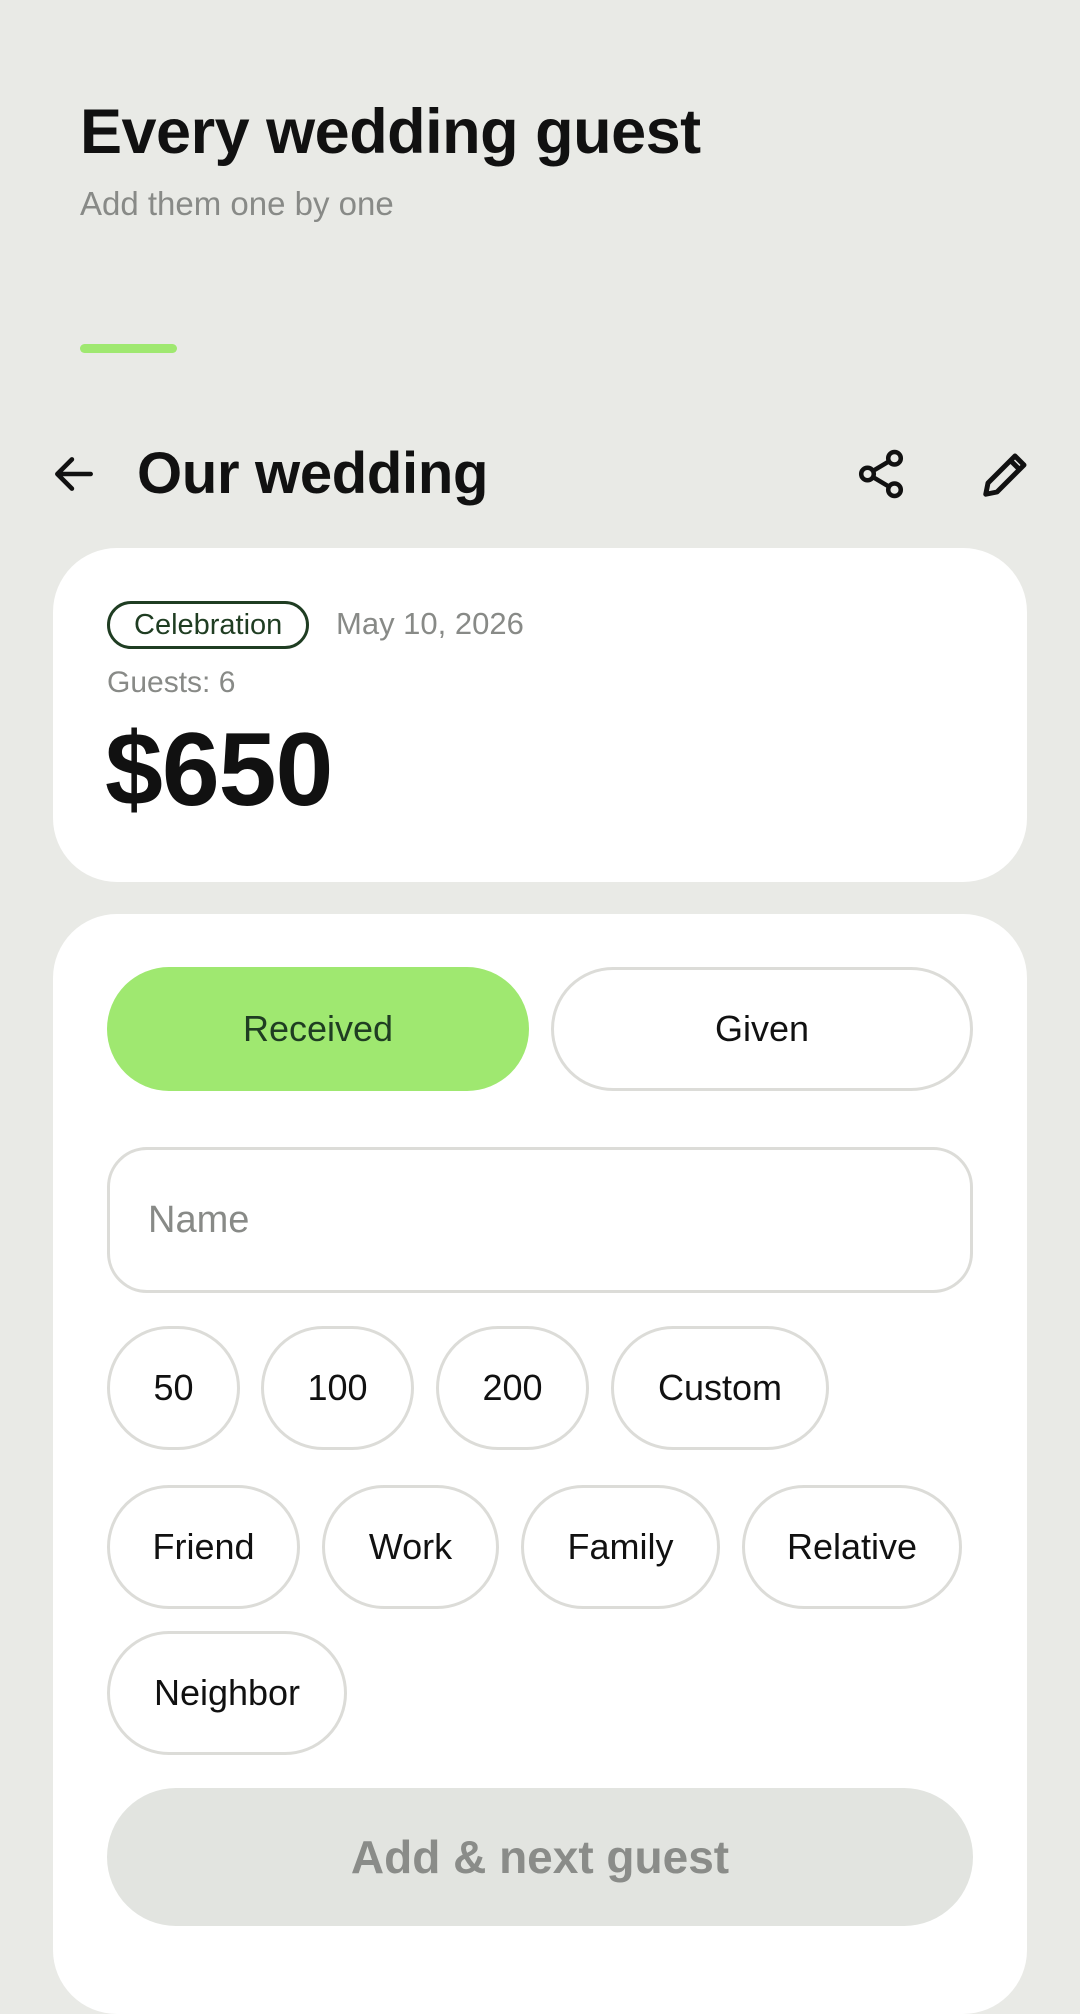 Image resolution: width=1080 pixels, height=2014 pixels. What do you see at coordinates (540, 1220) in the screenshot?
I see `name-input` at bounding box center [540, 1220].